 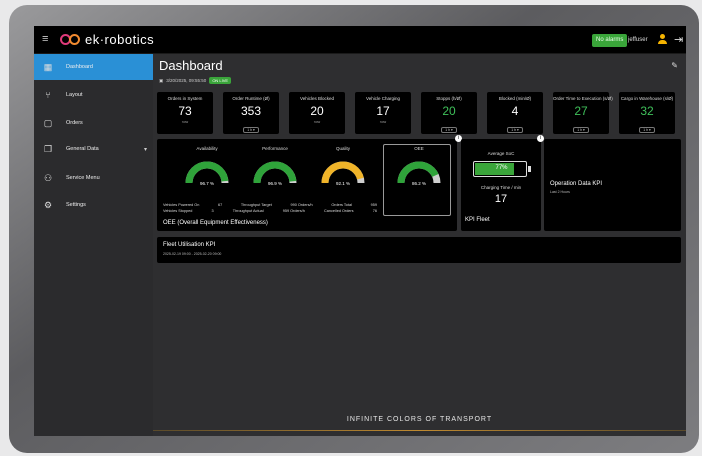 What do you see at coordinates (220, 80) in the screenshot?
I see `live-badge: ON LIVE` at bounding box center [220, 80].